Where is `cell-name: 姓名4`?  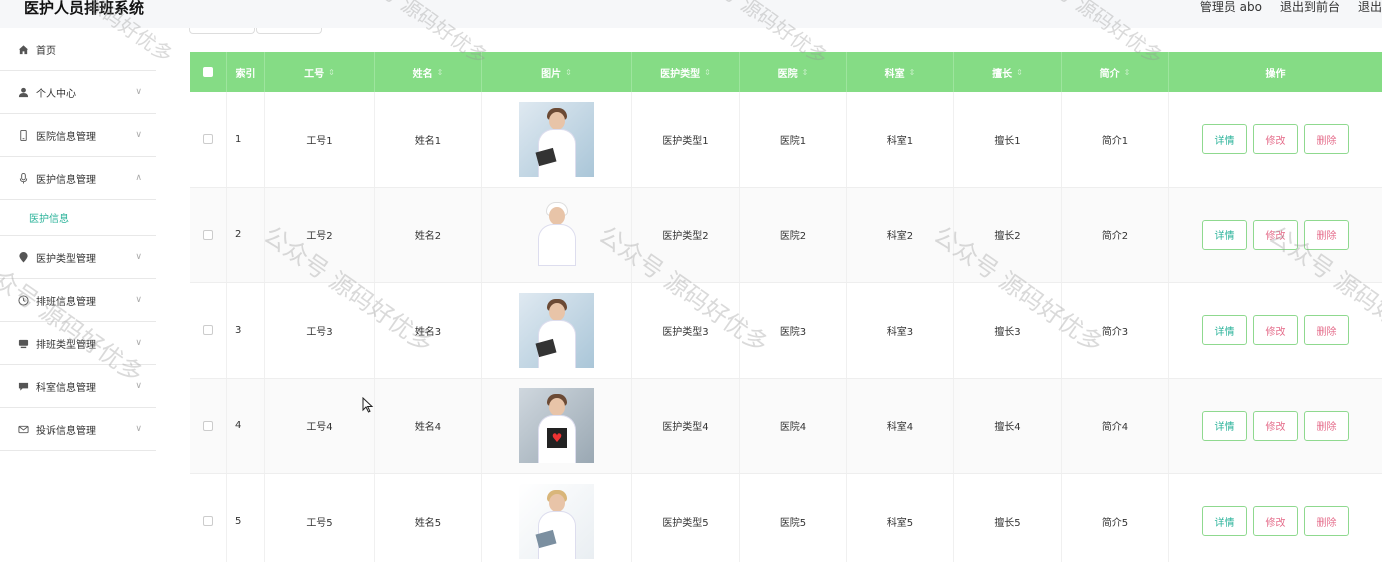 cell-name: 姓名4 is located at coordinates (428, 425).